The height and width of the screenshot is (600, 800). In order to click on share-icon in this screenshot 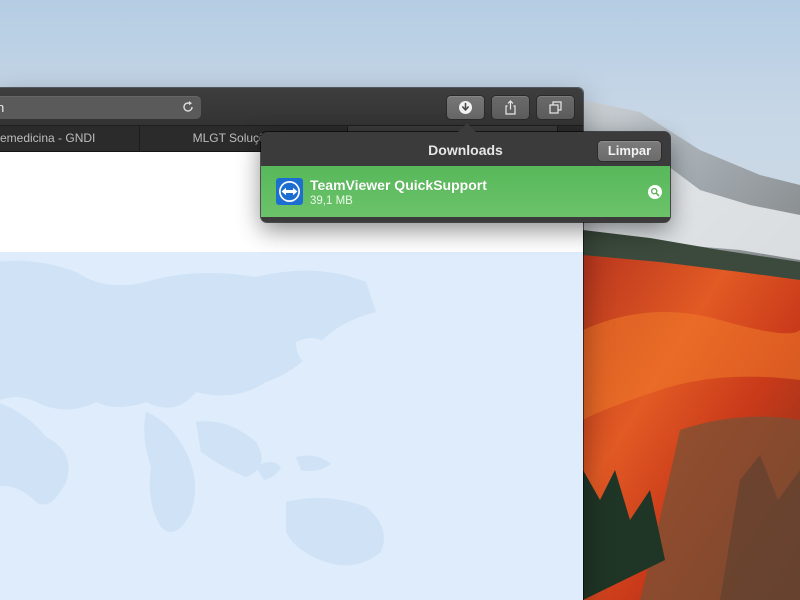, I will do `click(510, 107)`.